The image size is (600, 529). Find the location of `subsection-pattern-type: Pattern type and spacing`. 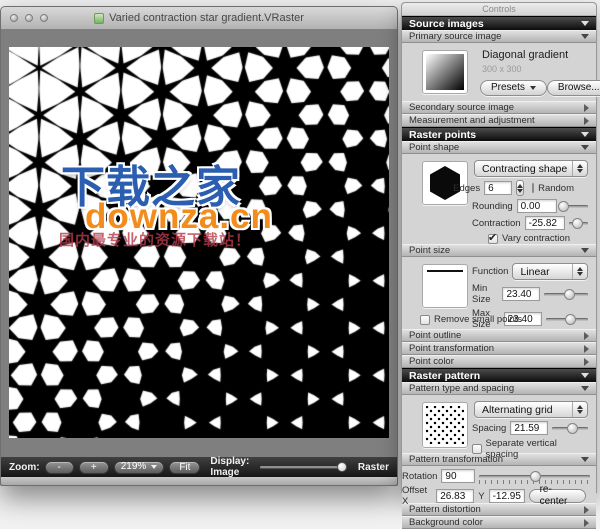

subsection-pattern-type: Pattern type and spacing is located at coordinates (499, 388).